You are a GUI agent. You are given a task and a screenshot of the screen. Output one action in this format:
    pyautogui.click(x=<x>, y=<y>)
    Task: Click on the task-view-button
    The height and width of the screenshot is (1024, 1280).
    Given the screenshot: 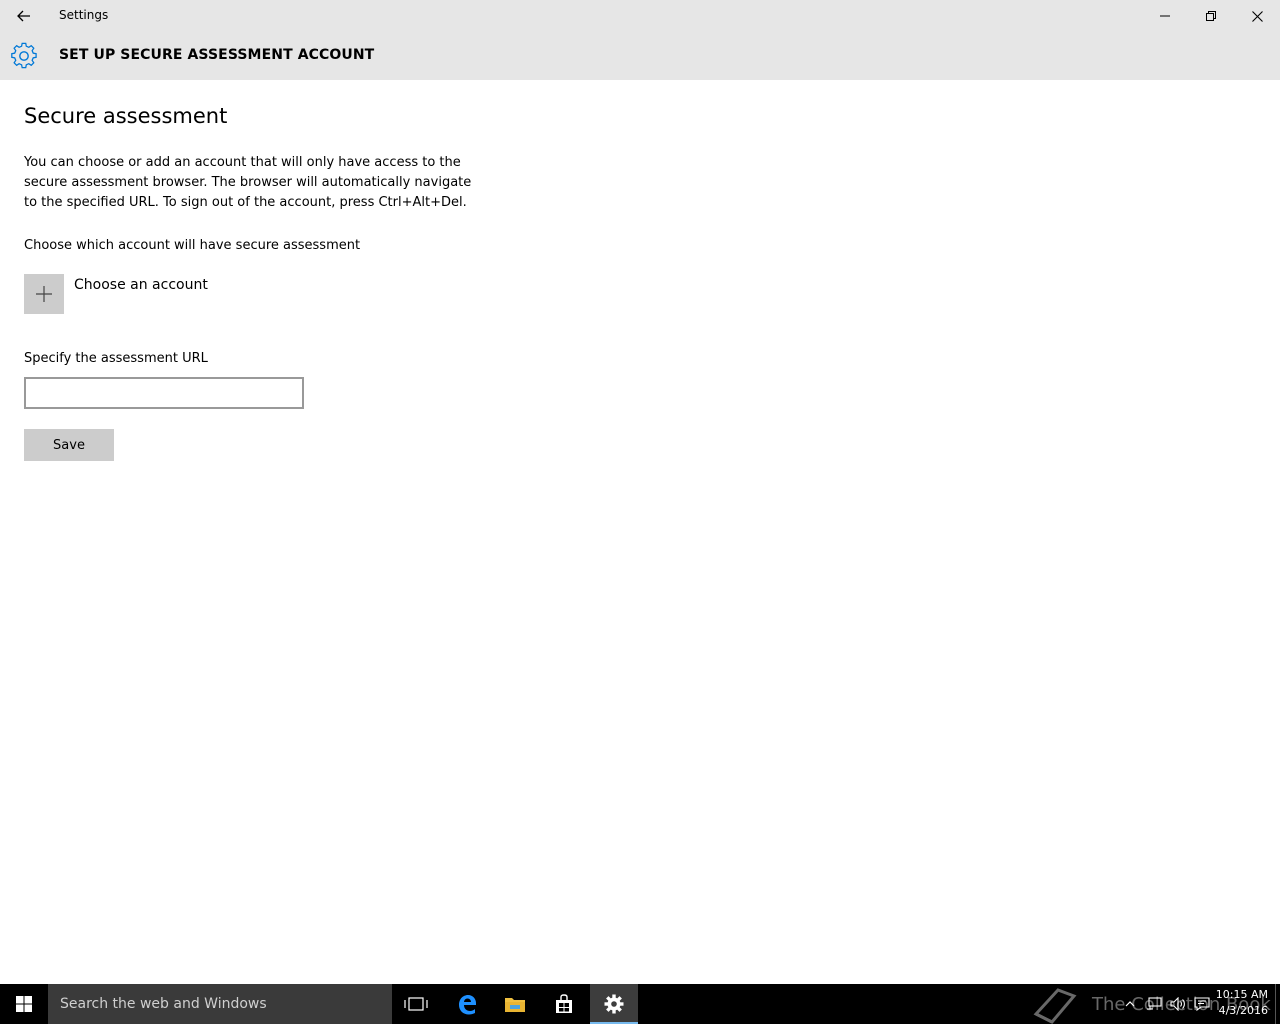 What is the action you would take?
    pyautogui.click(x=416, y=1004)
    